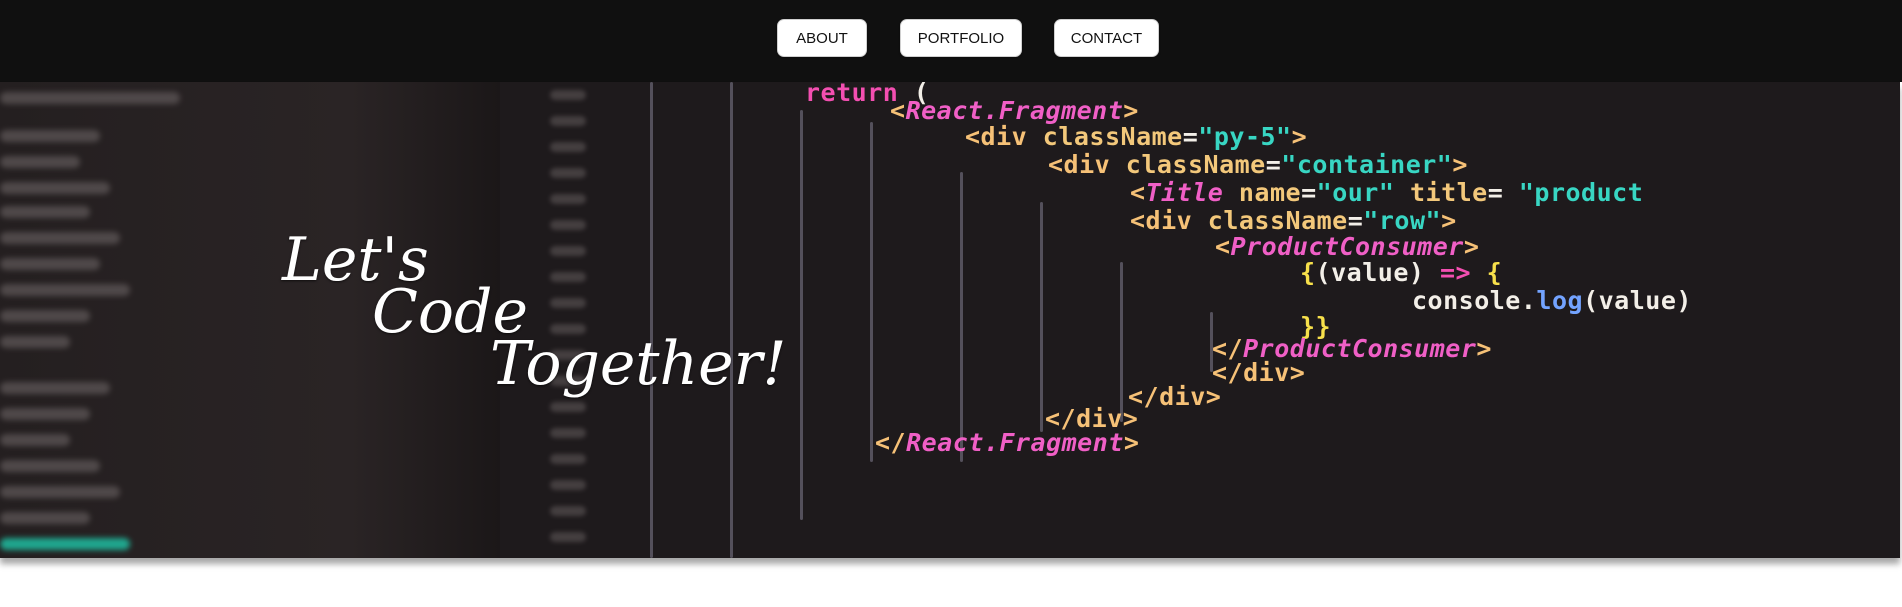 This screenshot has height=607, width=1902. Describe the element at coordinates (1106, 38) in the screenshot. I see `nav-contact-button: CONTACT` at that location.